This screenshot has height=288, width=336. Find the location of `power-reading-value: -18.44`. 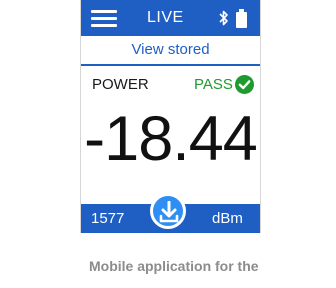

power-reading-value: -18.44 is located at coordinates (171, 139).